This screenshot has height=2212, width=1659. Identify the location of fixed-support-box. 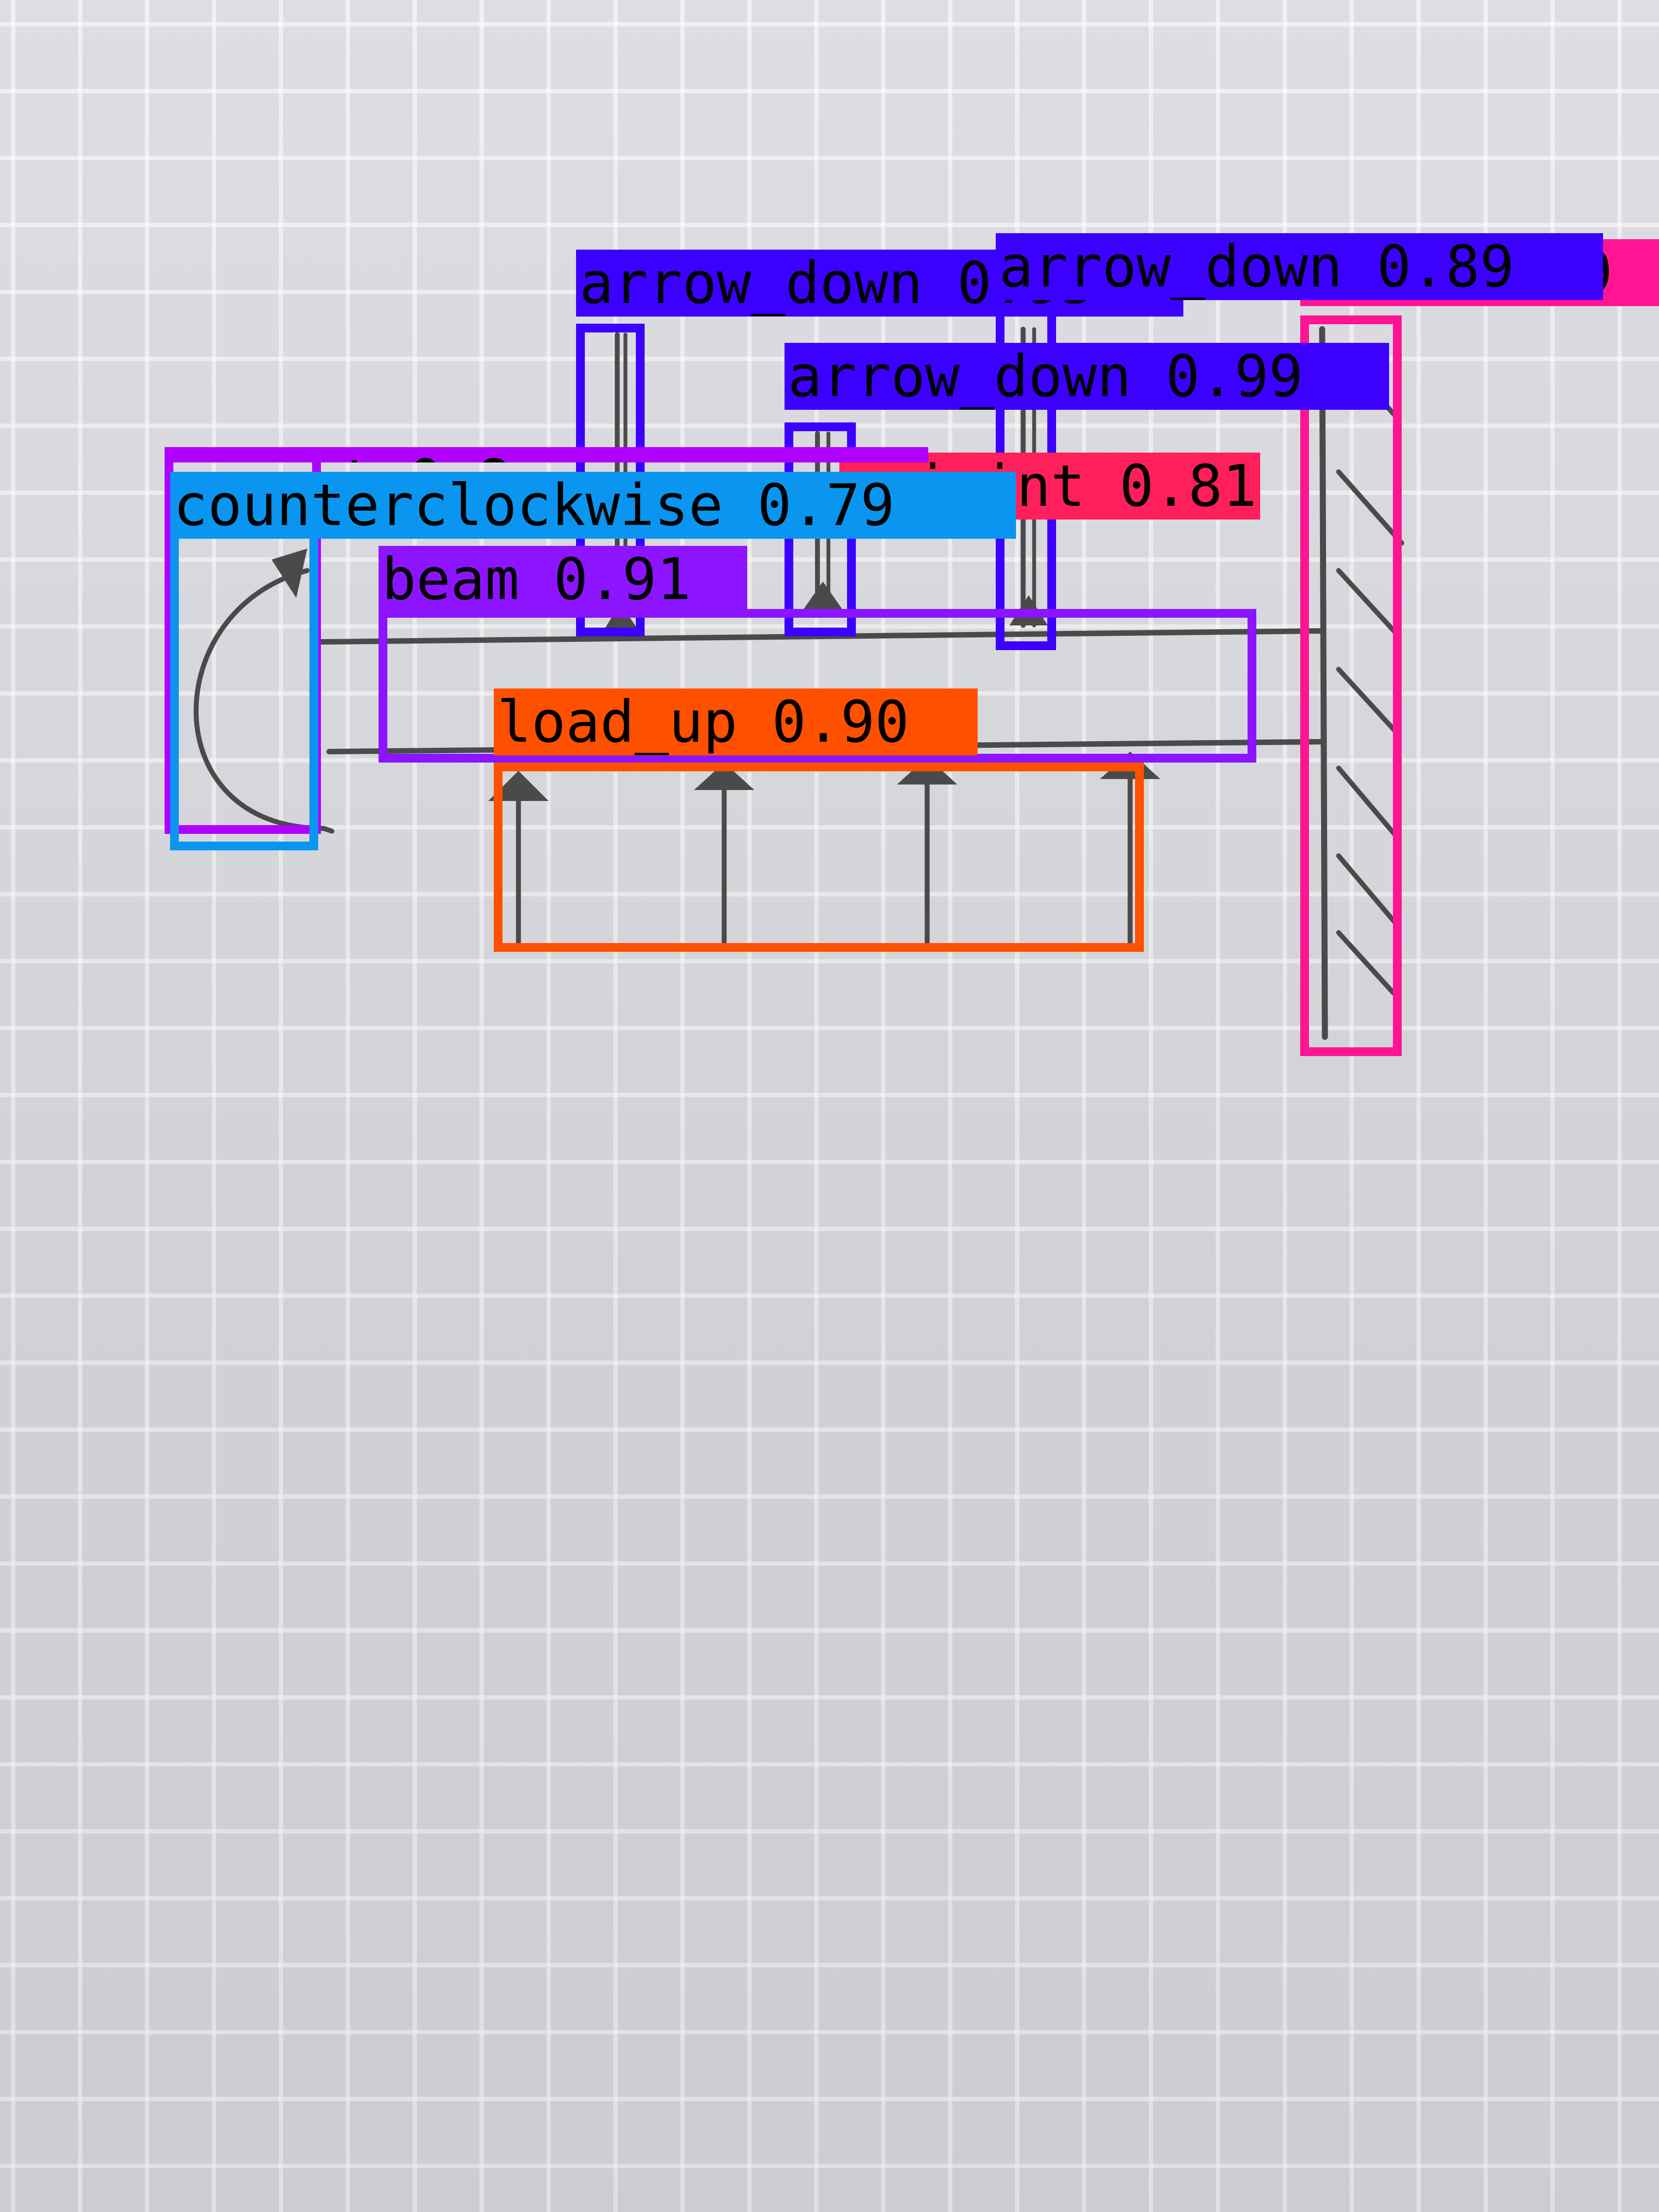
(1351, 685).